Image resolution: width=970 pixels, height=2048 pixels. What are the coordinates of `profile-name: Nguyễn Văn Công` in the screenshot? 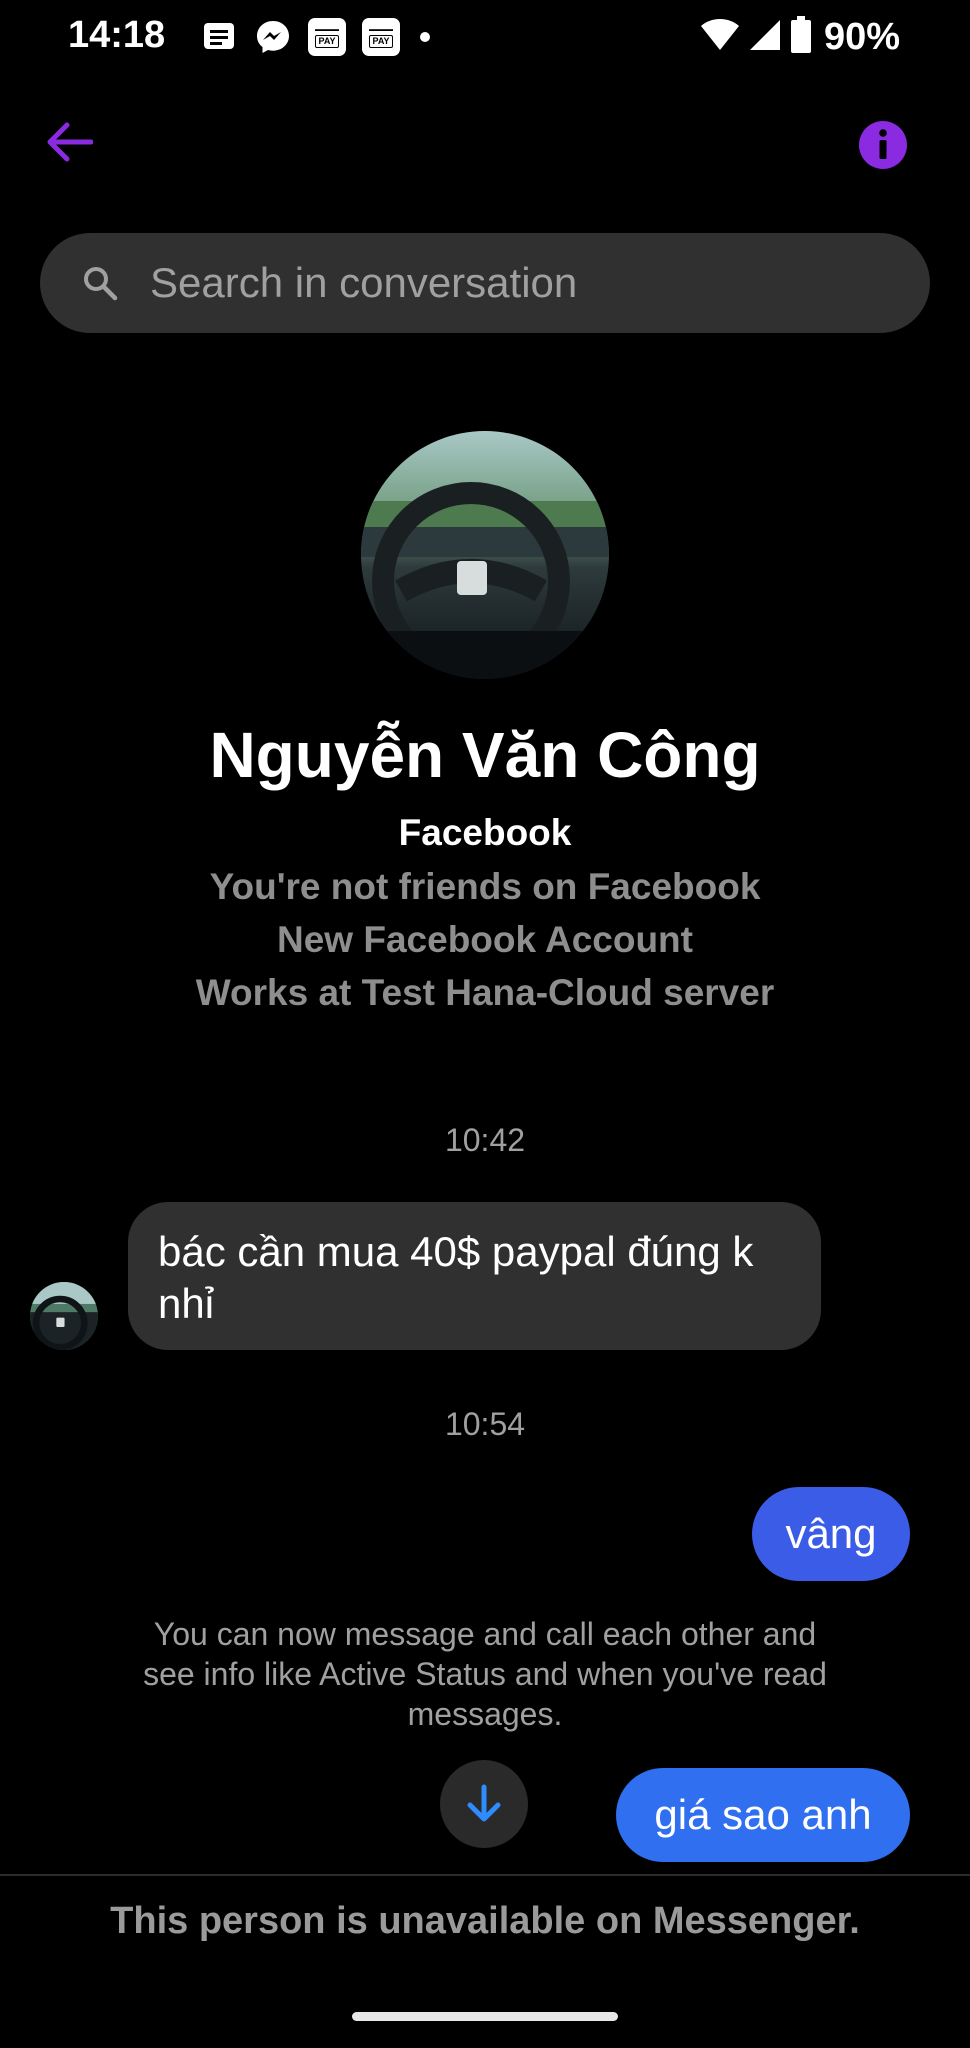 It's located at (485, 755).